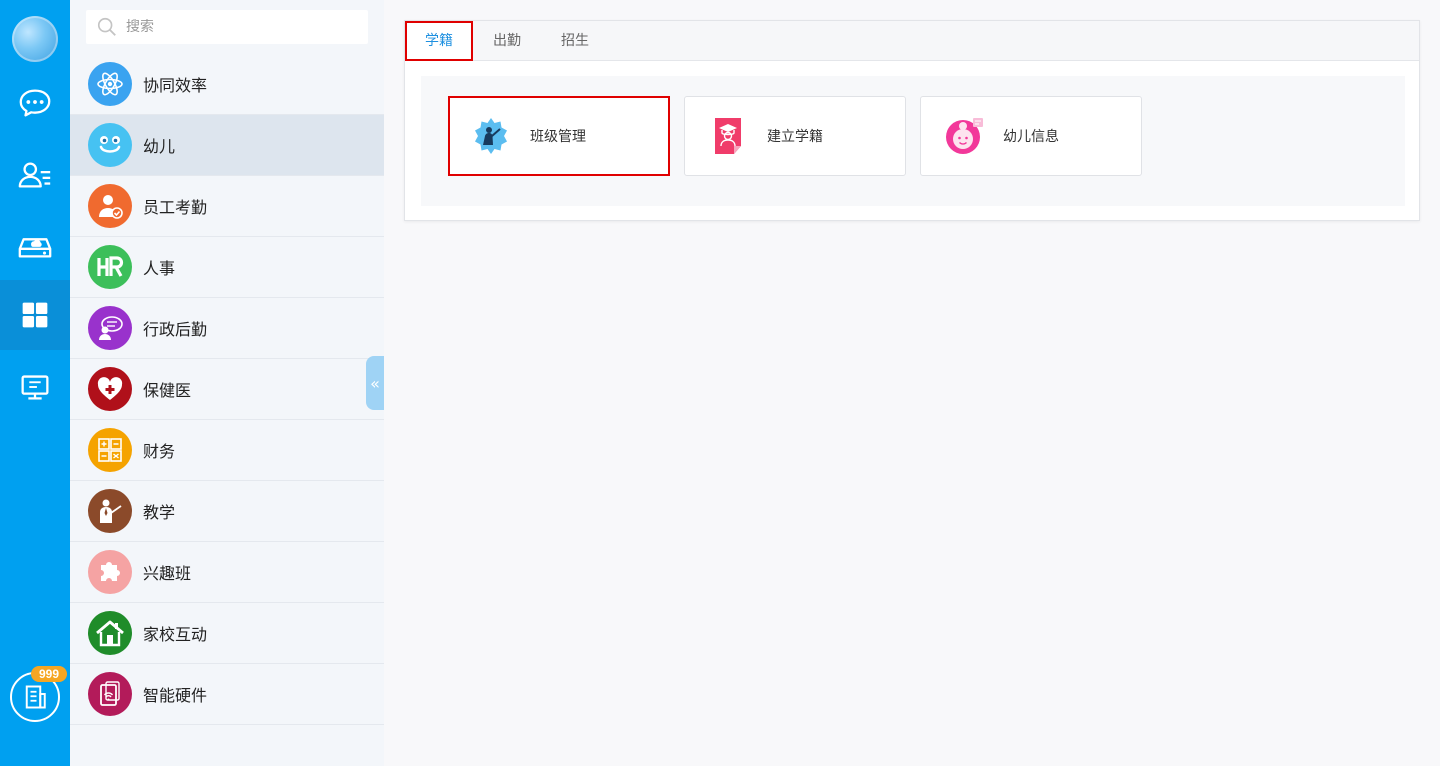 The height and width of the screenshot is (766, 1440). What do you see at coordinates (35, 697) in the screenshot?
I see `building-icon` at bounding box center [35, 697].